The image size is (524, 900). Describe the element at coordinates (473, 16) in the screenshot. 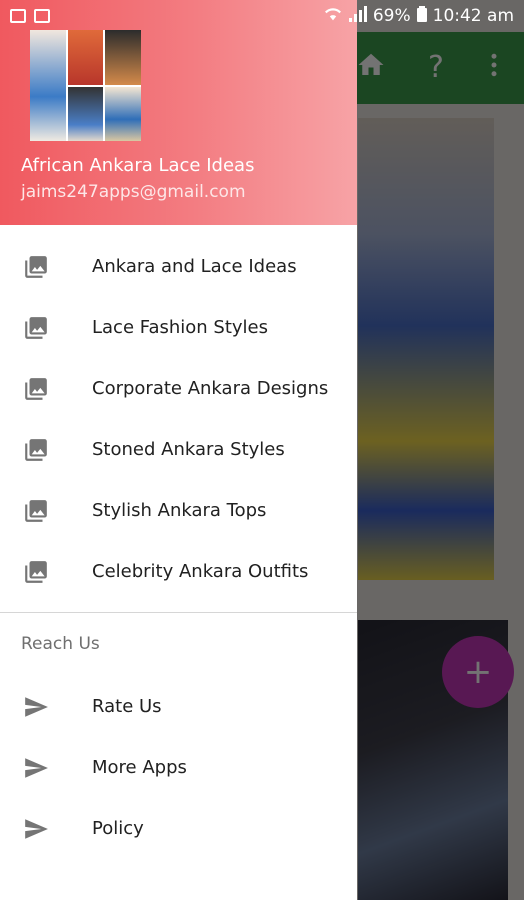

I see `clock: 10:42 am` at that location.